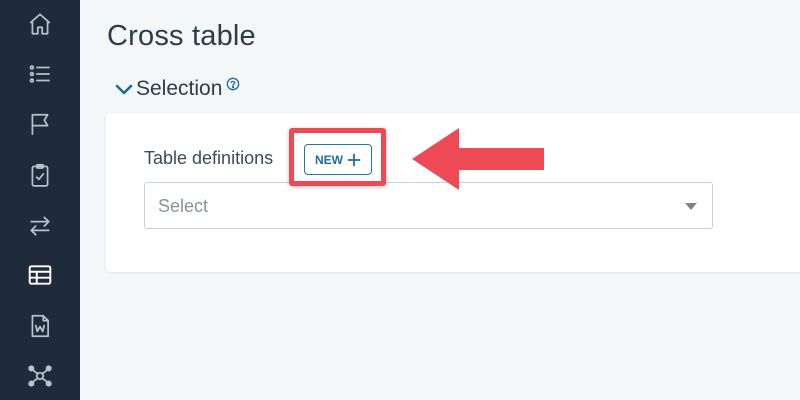  I want to click on caret-down-icon, so click(691, 206).